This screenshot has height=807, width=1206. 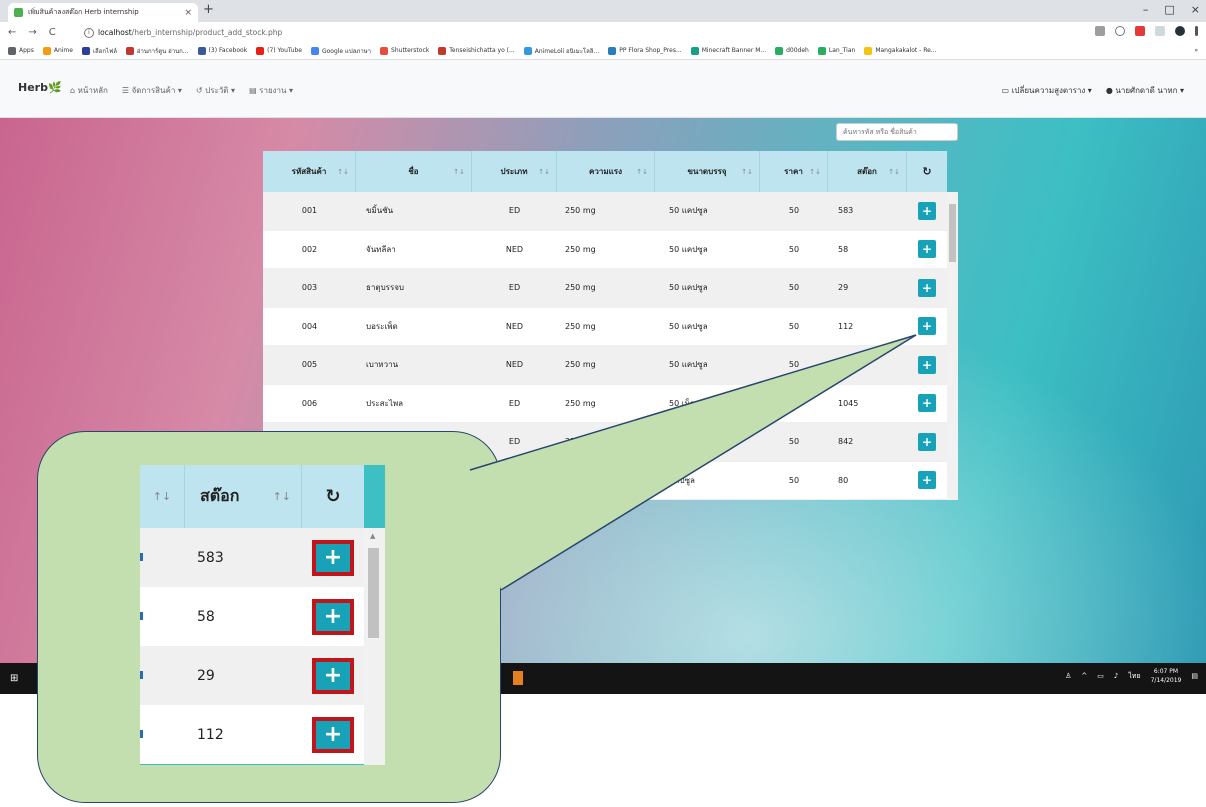 What do you see at coordinates (52, 32) in the screenshot?
I see `reload-button: C` at bounding box center [52, 32].